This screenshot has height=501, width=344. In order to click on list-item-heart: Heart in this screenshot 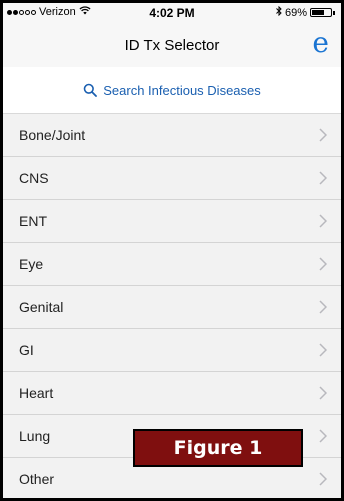, I will do `click(172, 393)`.